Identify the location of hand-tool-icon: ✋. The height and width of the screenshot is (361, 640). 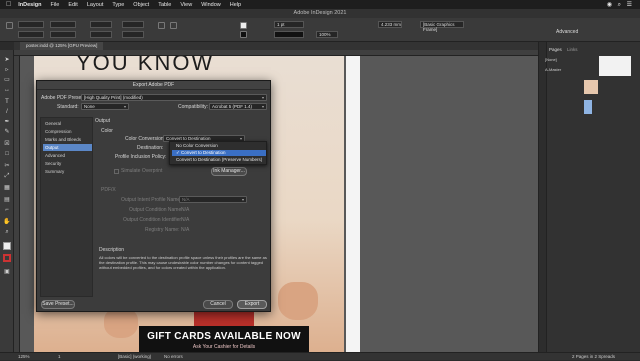
(7, 222).